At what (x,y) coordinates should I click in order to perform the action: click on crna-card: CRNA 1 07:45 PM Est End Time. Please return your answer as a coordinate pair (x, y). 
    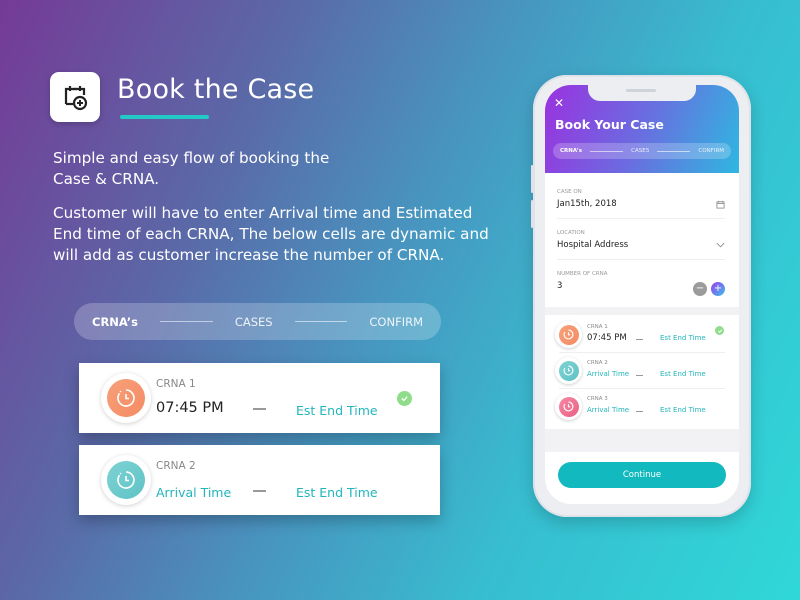
    Looking at the image, I should click on (259, 398).